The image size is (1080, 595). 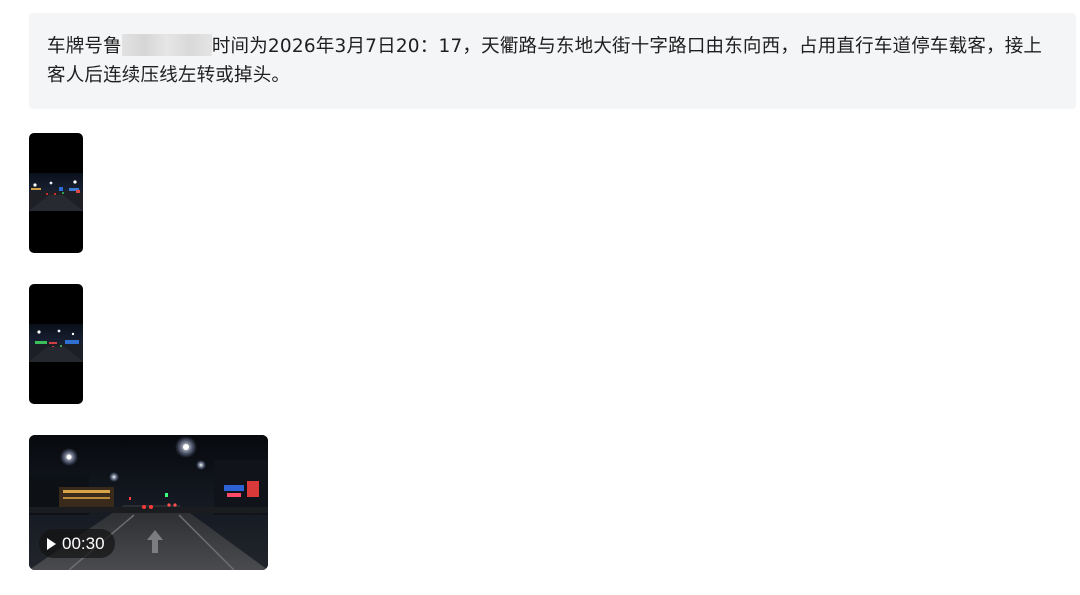 What do you see at coordinates (148, 502) in the screenshot?
I see `video-attachment: 00:30` at bounding box center [148, 502].